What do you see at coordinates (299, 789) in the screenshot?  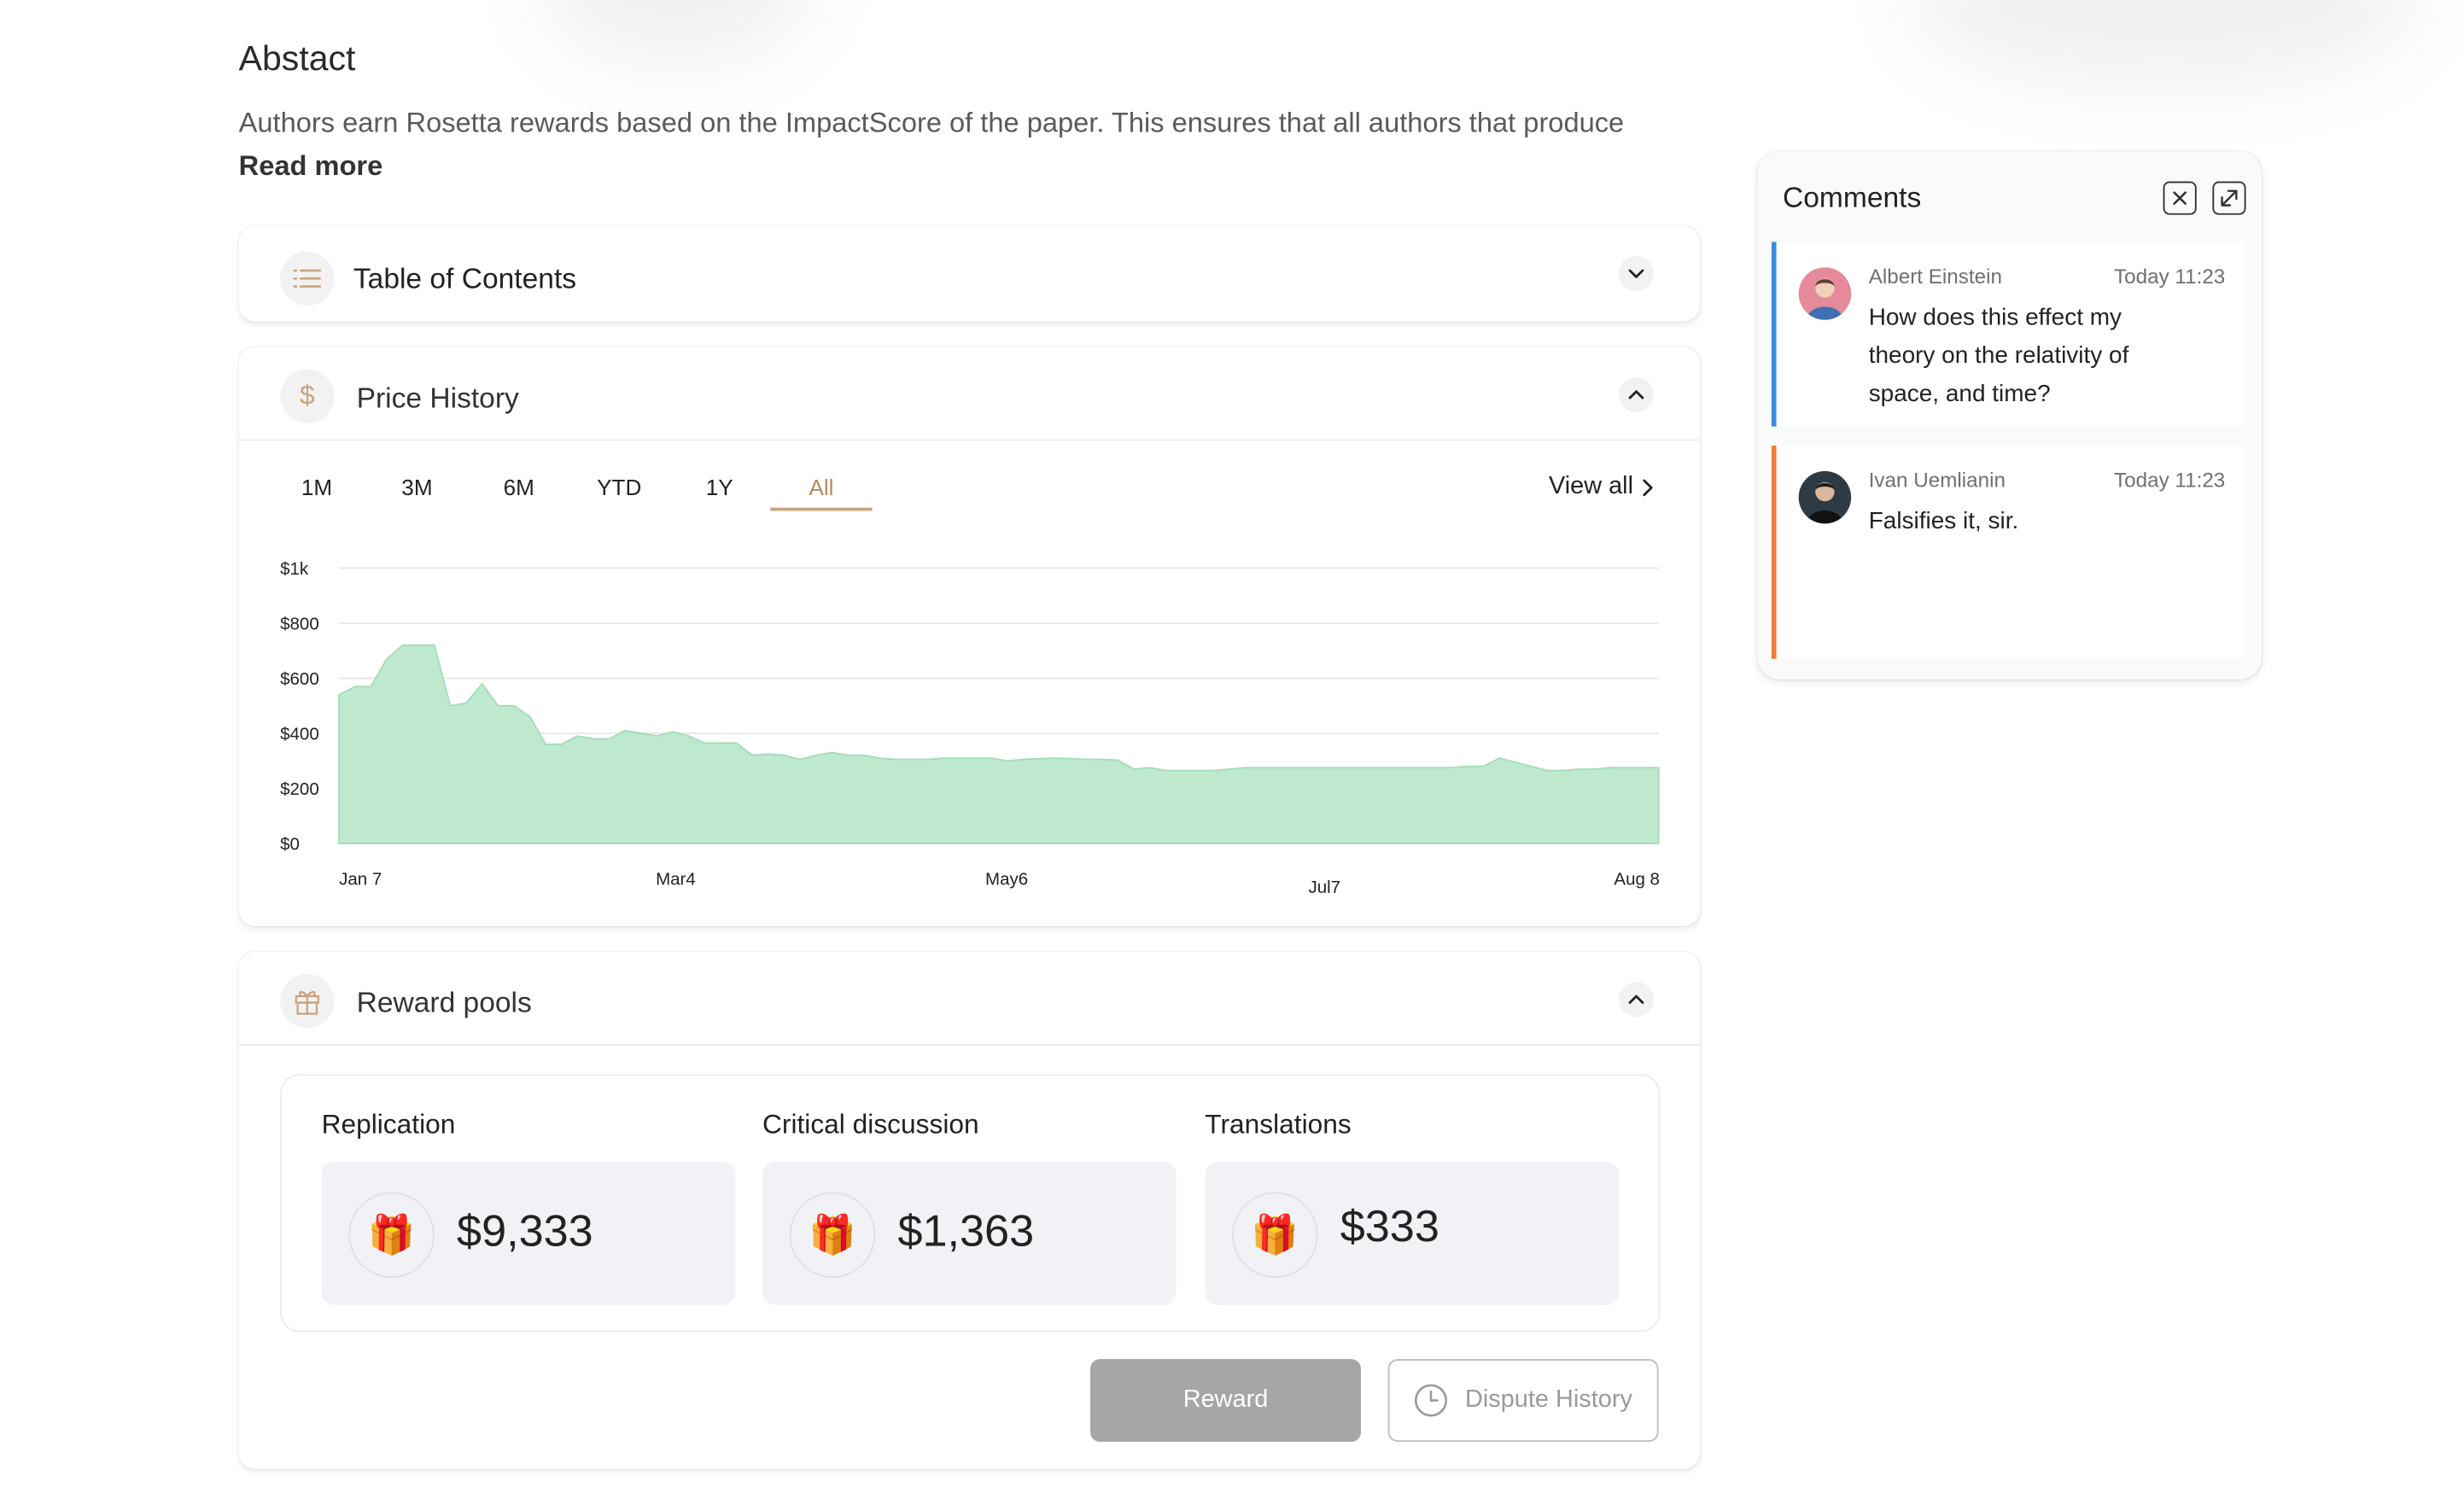 I see `chart-y-tick-label: $200` at bounding box center [299, 789].